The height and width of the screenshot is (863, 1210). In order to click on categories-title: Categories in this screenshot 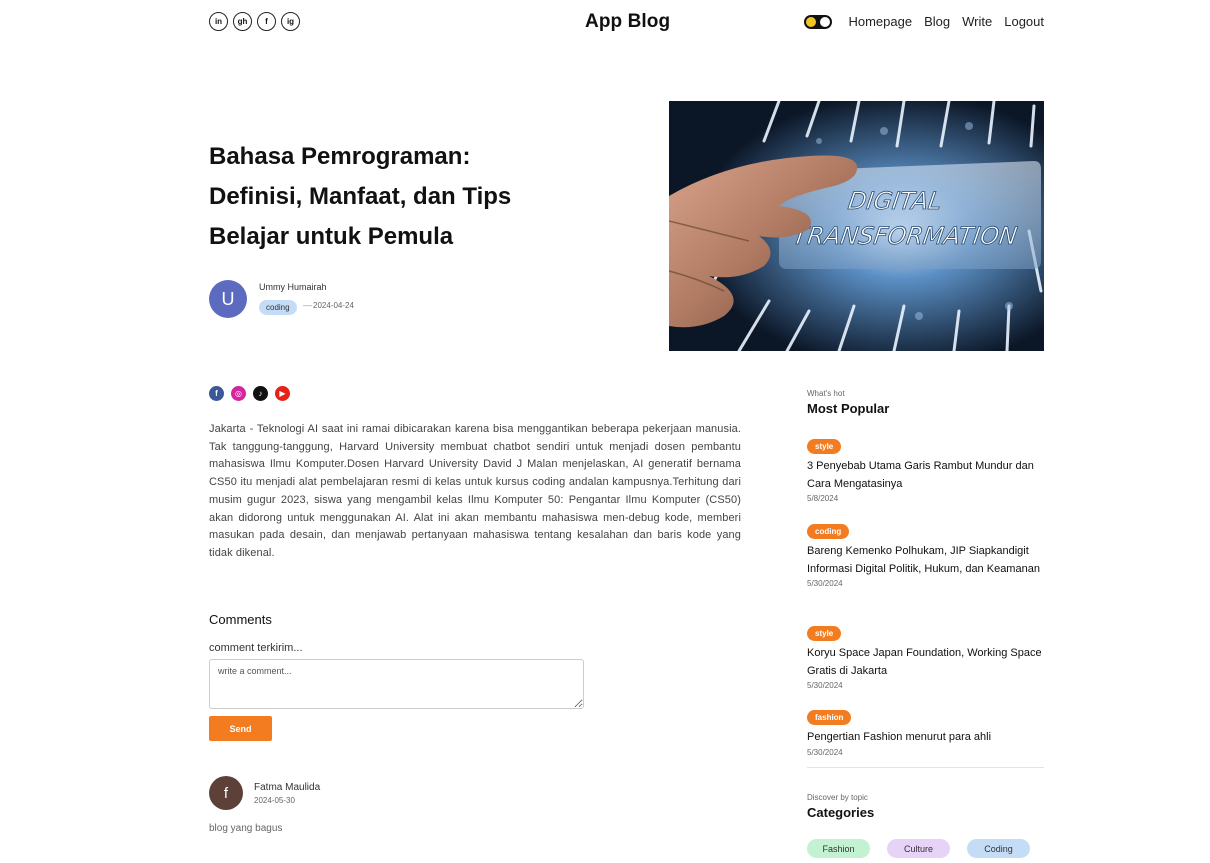, I will do `click(841, 812)`.